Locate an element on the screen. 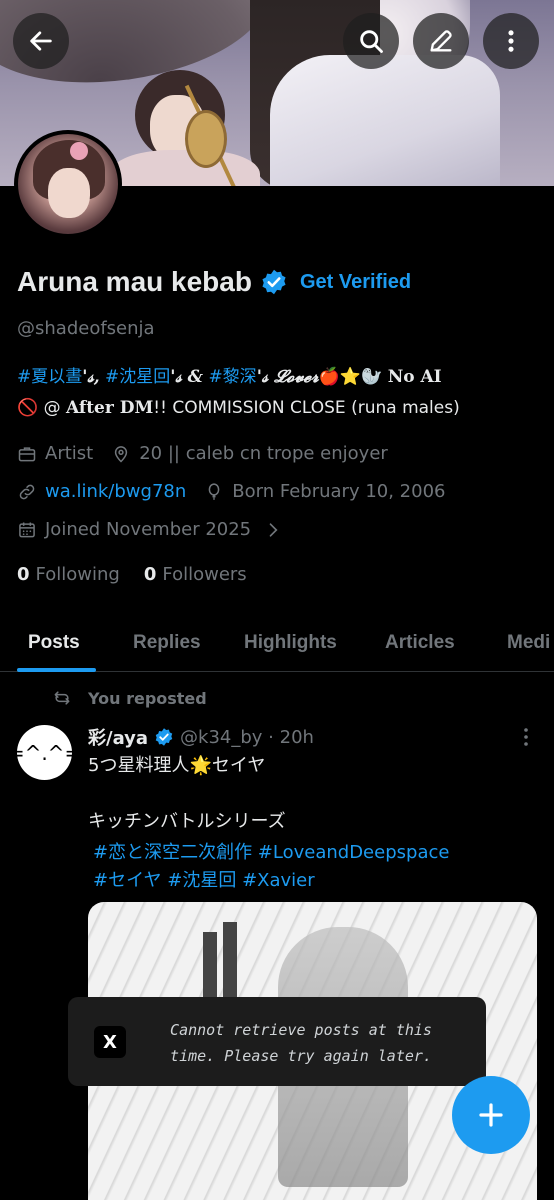 The width and height of the screenshot is (554, 1200). search-button is located at coordinates (371, 41).